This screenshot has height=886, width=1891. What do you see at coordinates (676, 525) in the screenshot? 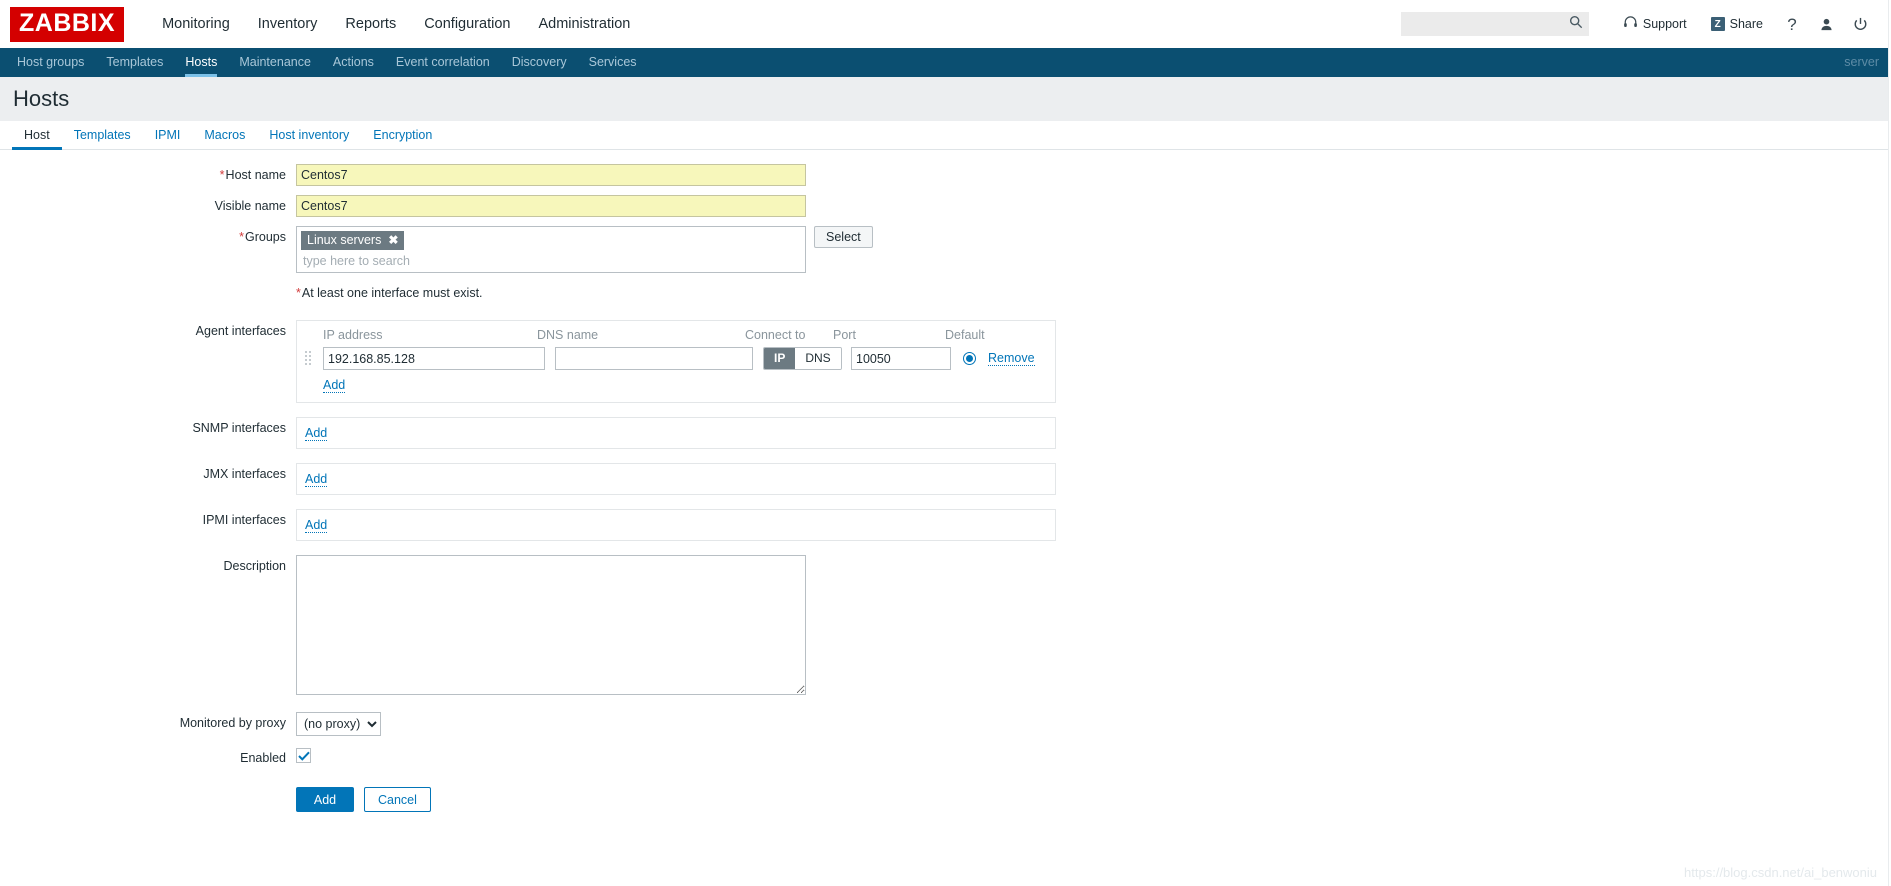
I see `ipmi-interfaces-table: Add` at bounding box center [676, 525].